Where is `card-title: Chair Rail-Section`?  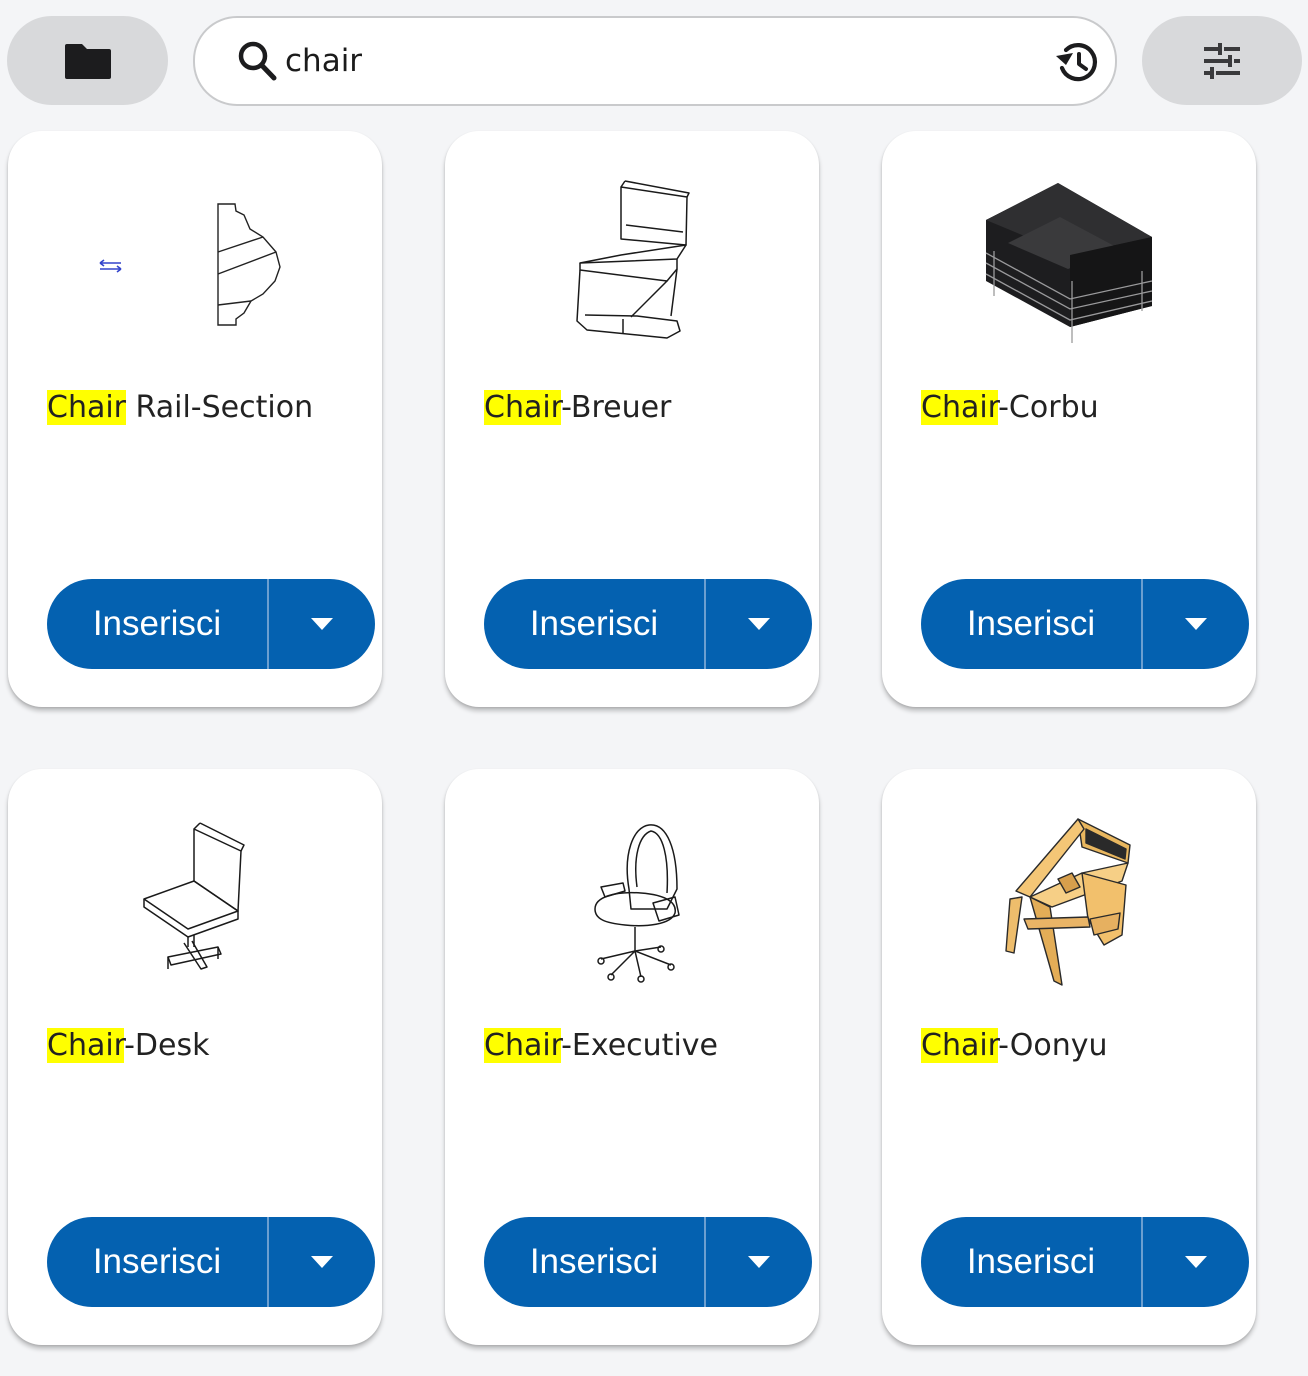 card-title: Chair Rail-Section is located at coordinates (180, 407).